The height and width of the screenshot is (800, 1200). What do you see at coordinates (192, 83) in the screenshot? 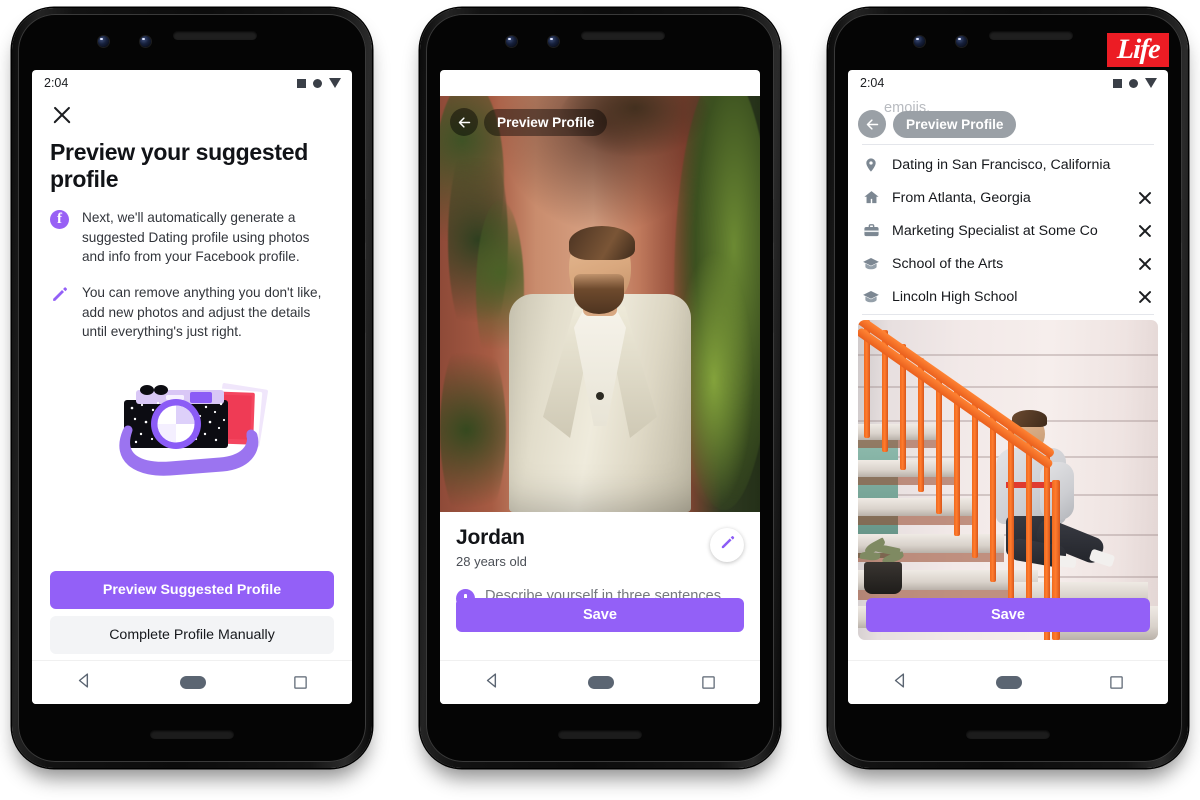
I see `status-bar-1: 2:04` at bounding box center [192, 83].